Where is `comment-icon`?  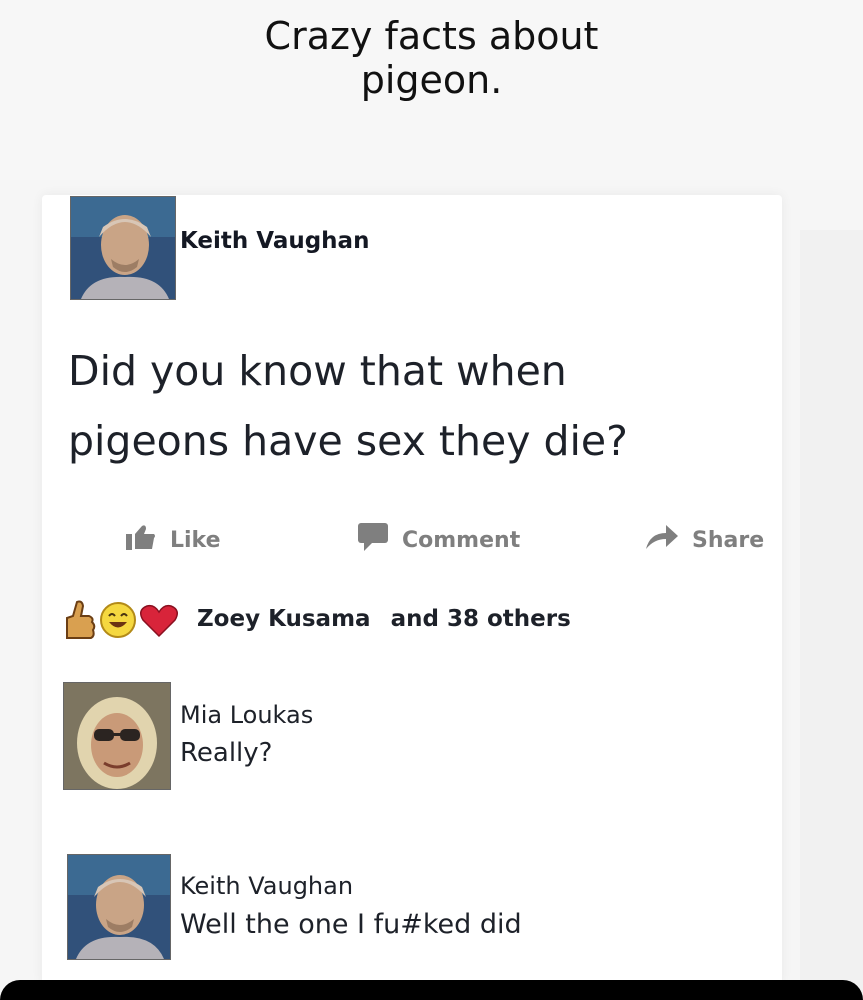
comment-icon is located at coordinates (373, 540).